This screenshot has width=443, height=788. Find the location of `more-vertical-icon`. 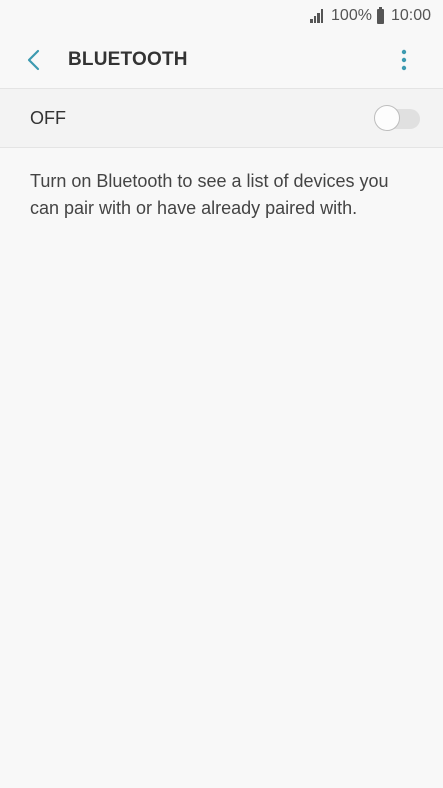

more-vertical-icon is located at coordinates (404, 60).